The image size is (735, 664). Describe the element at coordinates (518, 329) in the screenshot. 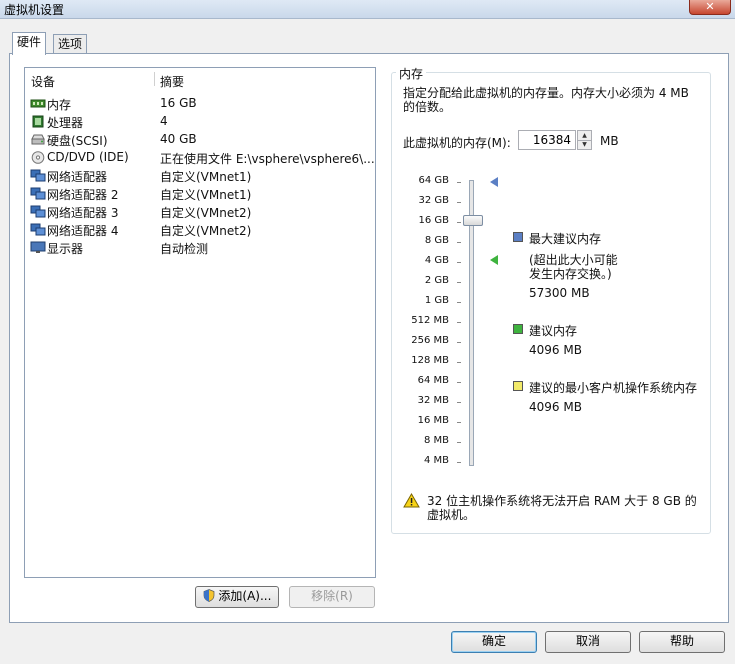

I see `recommended-swatch-icon` at that location.